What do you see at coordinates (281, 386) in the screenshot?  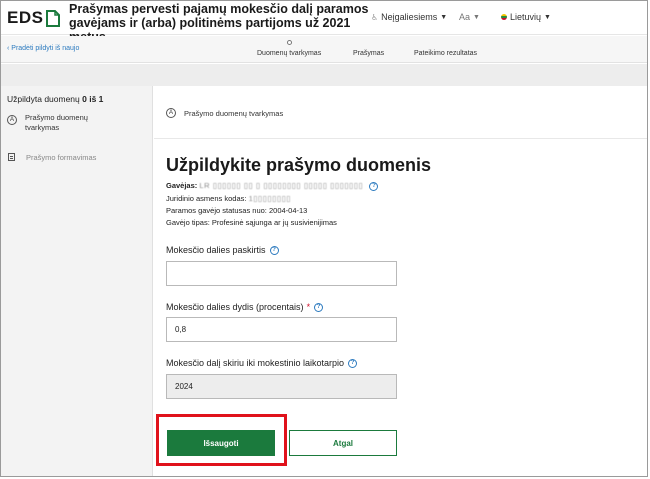 I see `until-year-input: 2024` at bounding box center [281, 386].